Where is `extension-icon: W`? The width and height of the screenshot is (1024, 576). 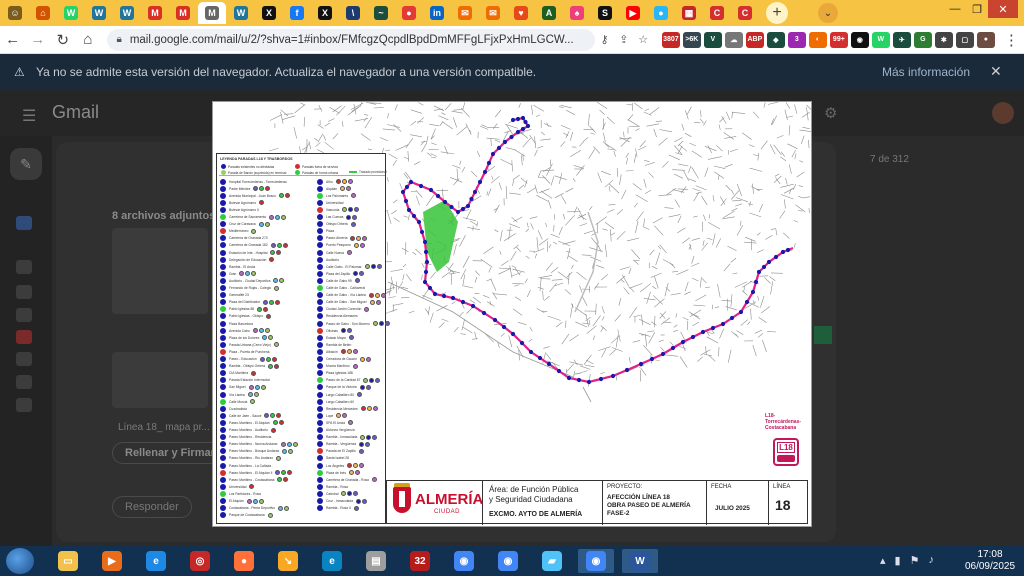 extension-icon: W is located at coordinates (880, 39).